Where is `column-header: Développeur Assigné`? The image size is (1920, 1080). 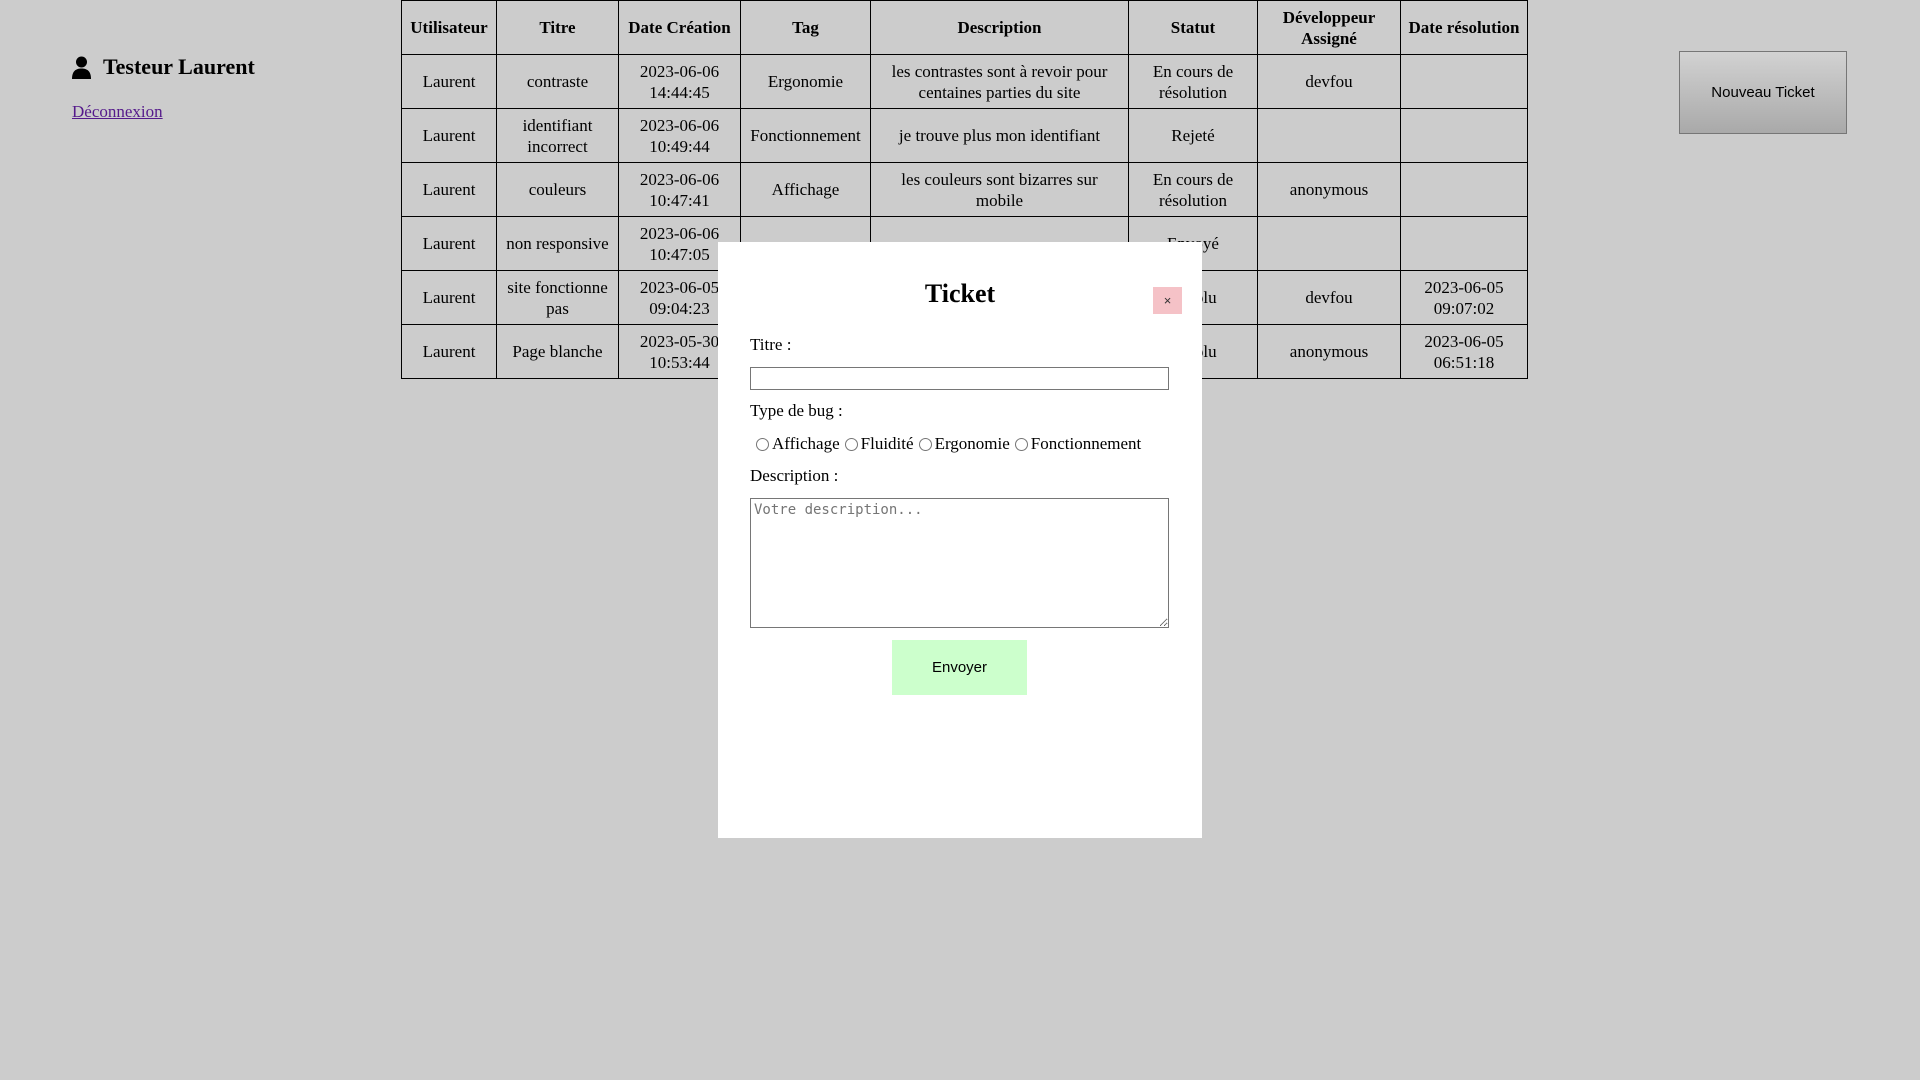 column-header: Développeur Assigné is located at coordinates (1329, 27).